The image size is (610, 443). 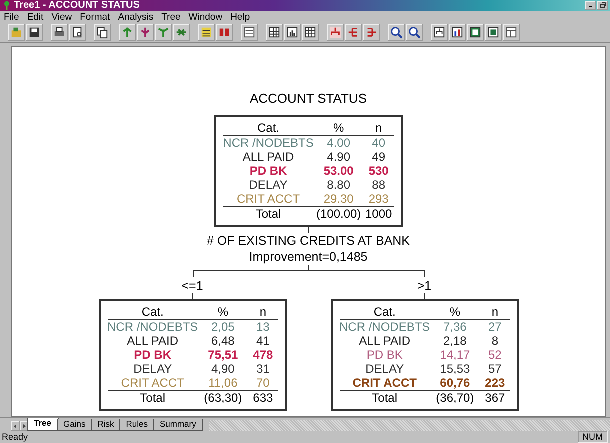 I want to click on scroll-left-button, so click(x=15, y=426).